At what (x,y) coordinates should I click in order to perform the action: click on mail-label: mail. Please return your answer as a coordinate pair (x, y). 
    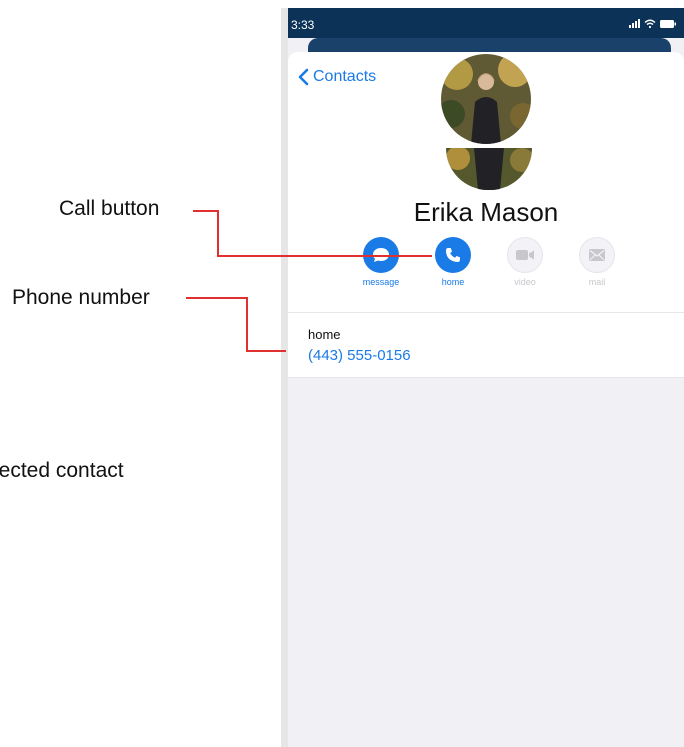
    Looking at the image, I should click on (597, 282).